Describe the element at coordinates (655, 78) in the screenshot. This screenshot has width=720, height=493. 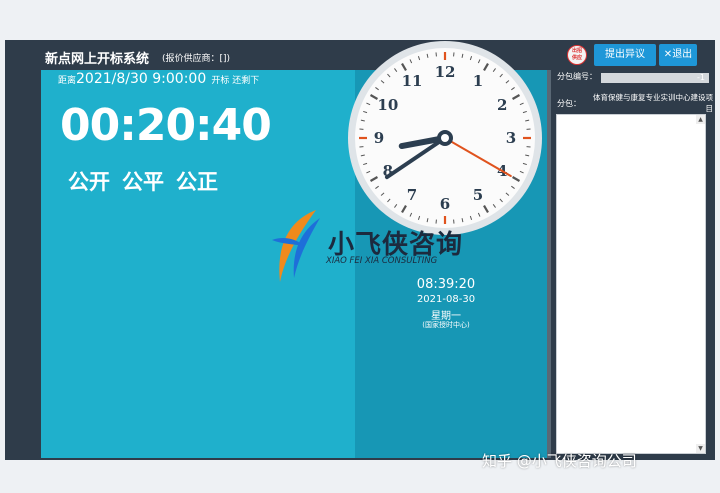
I see `package-code-value: -1` at that location.